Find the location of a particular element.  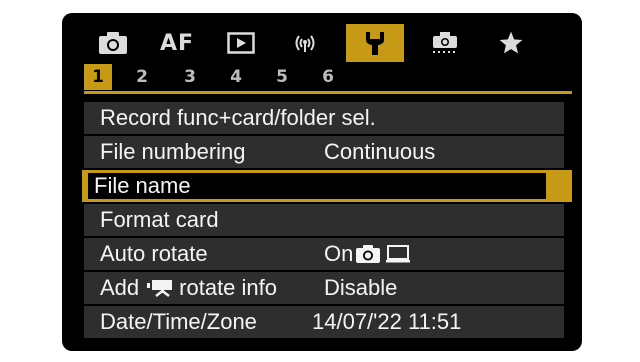

menu-item-label: Auto rotate is located at coordinates (154, 253).